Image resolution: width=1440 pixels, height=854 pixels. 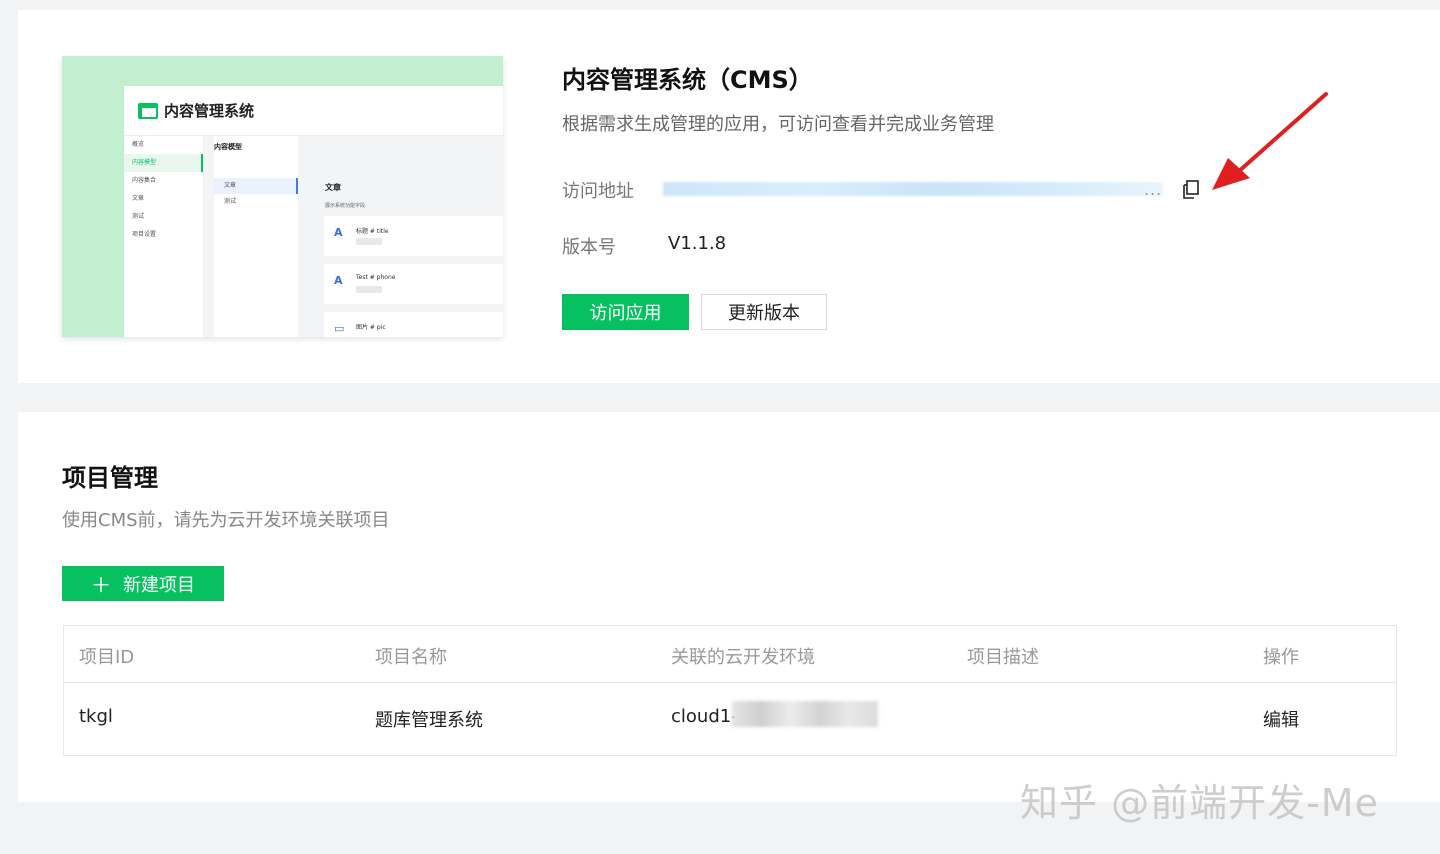 I want to click on visit-app-button: 访问应用, so click(x=625, y=312).